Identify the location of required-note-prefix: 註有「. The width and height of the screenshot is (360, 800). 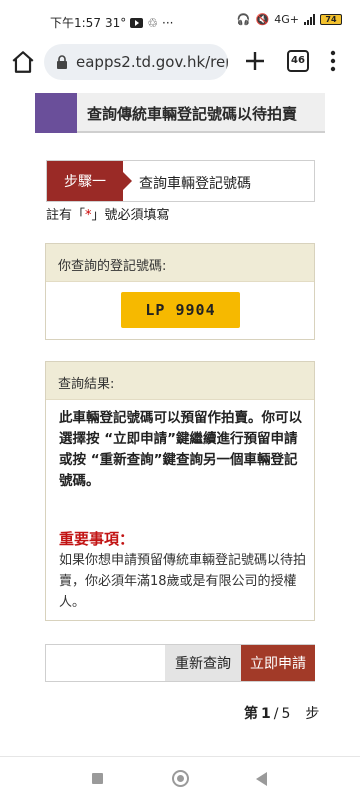
(66, 215).